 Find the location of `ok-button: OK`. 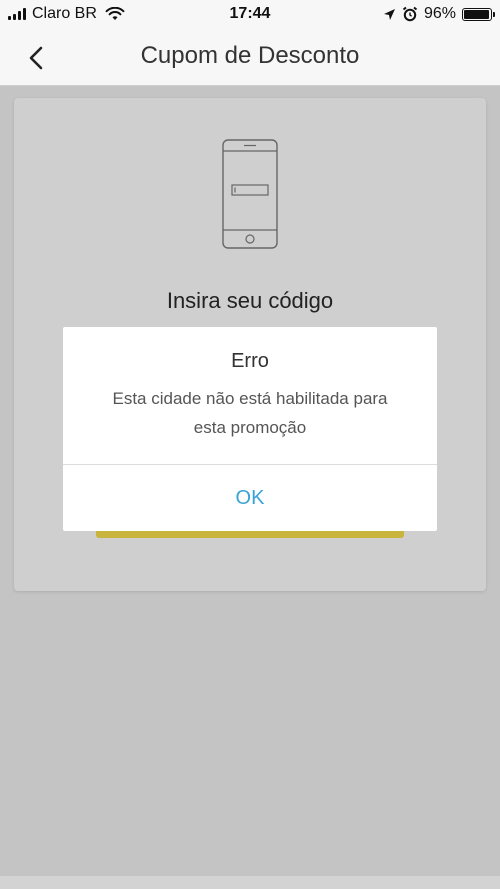

ok-button: OK is located at coordinates (250, 498).